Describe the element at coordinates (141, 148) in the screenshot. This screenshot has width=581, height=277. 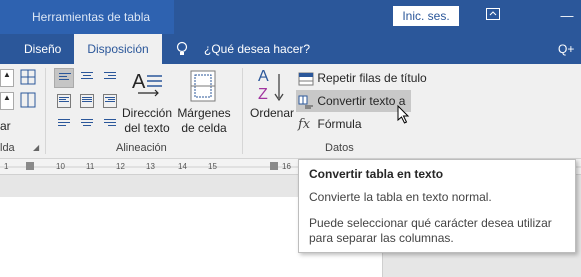
I see `alignment-group-label: Alineación` at that location.